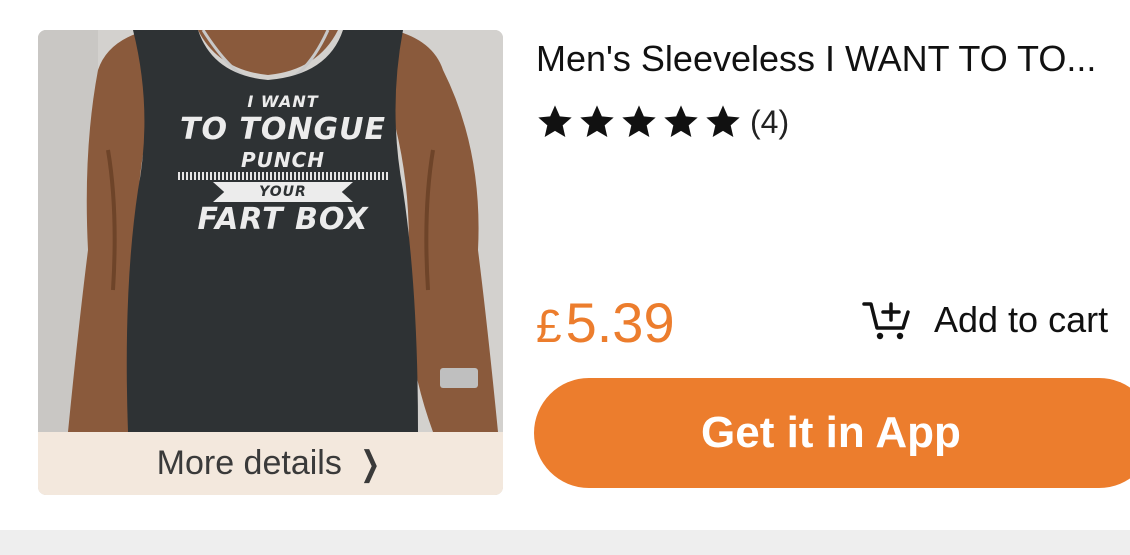 Image resolution: width=1130 pixels, height=555 pixels. Describe the element at coordinates (549, 326) in the screenshot. I see `price-currency: £` at that location.